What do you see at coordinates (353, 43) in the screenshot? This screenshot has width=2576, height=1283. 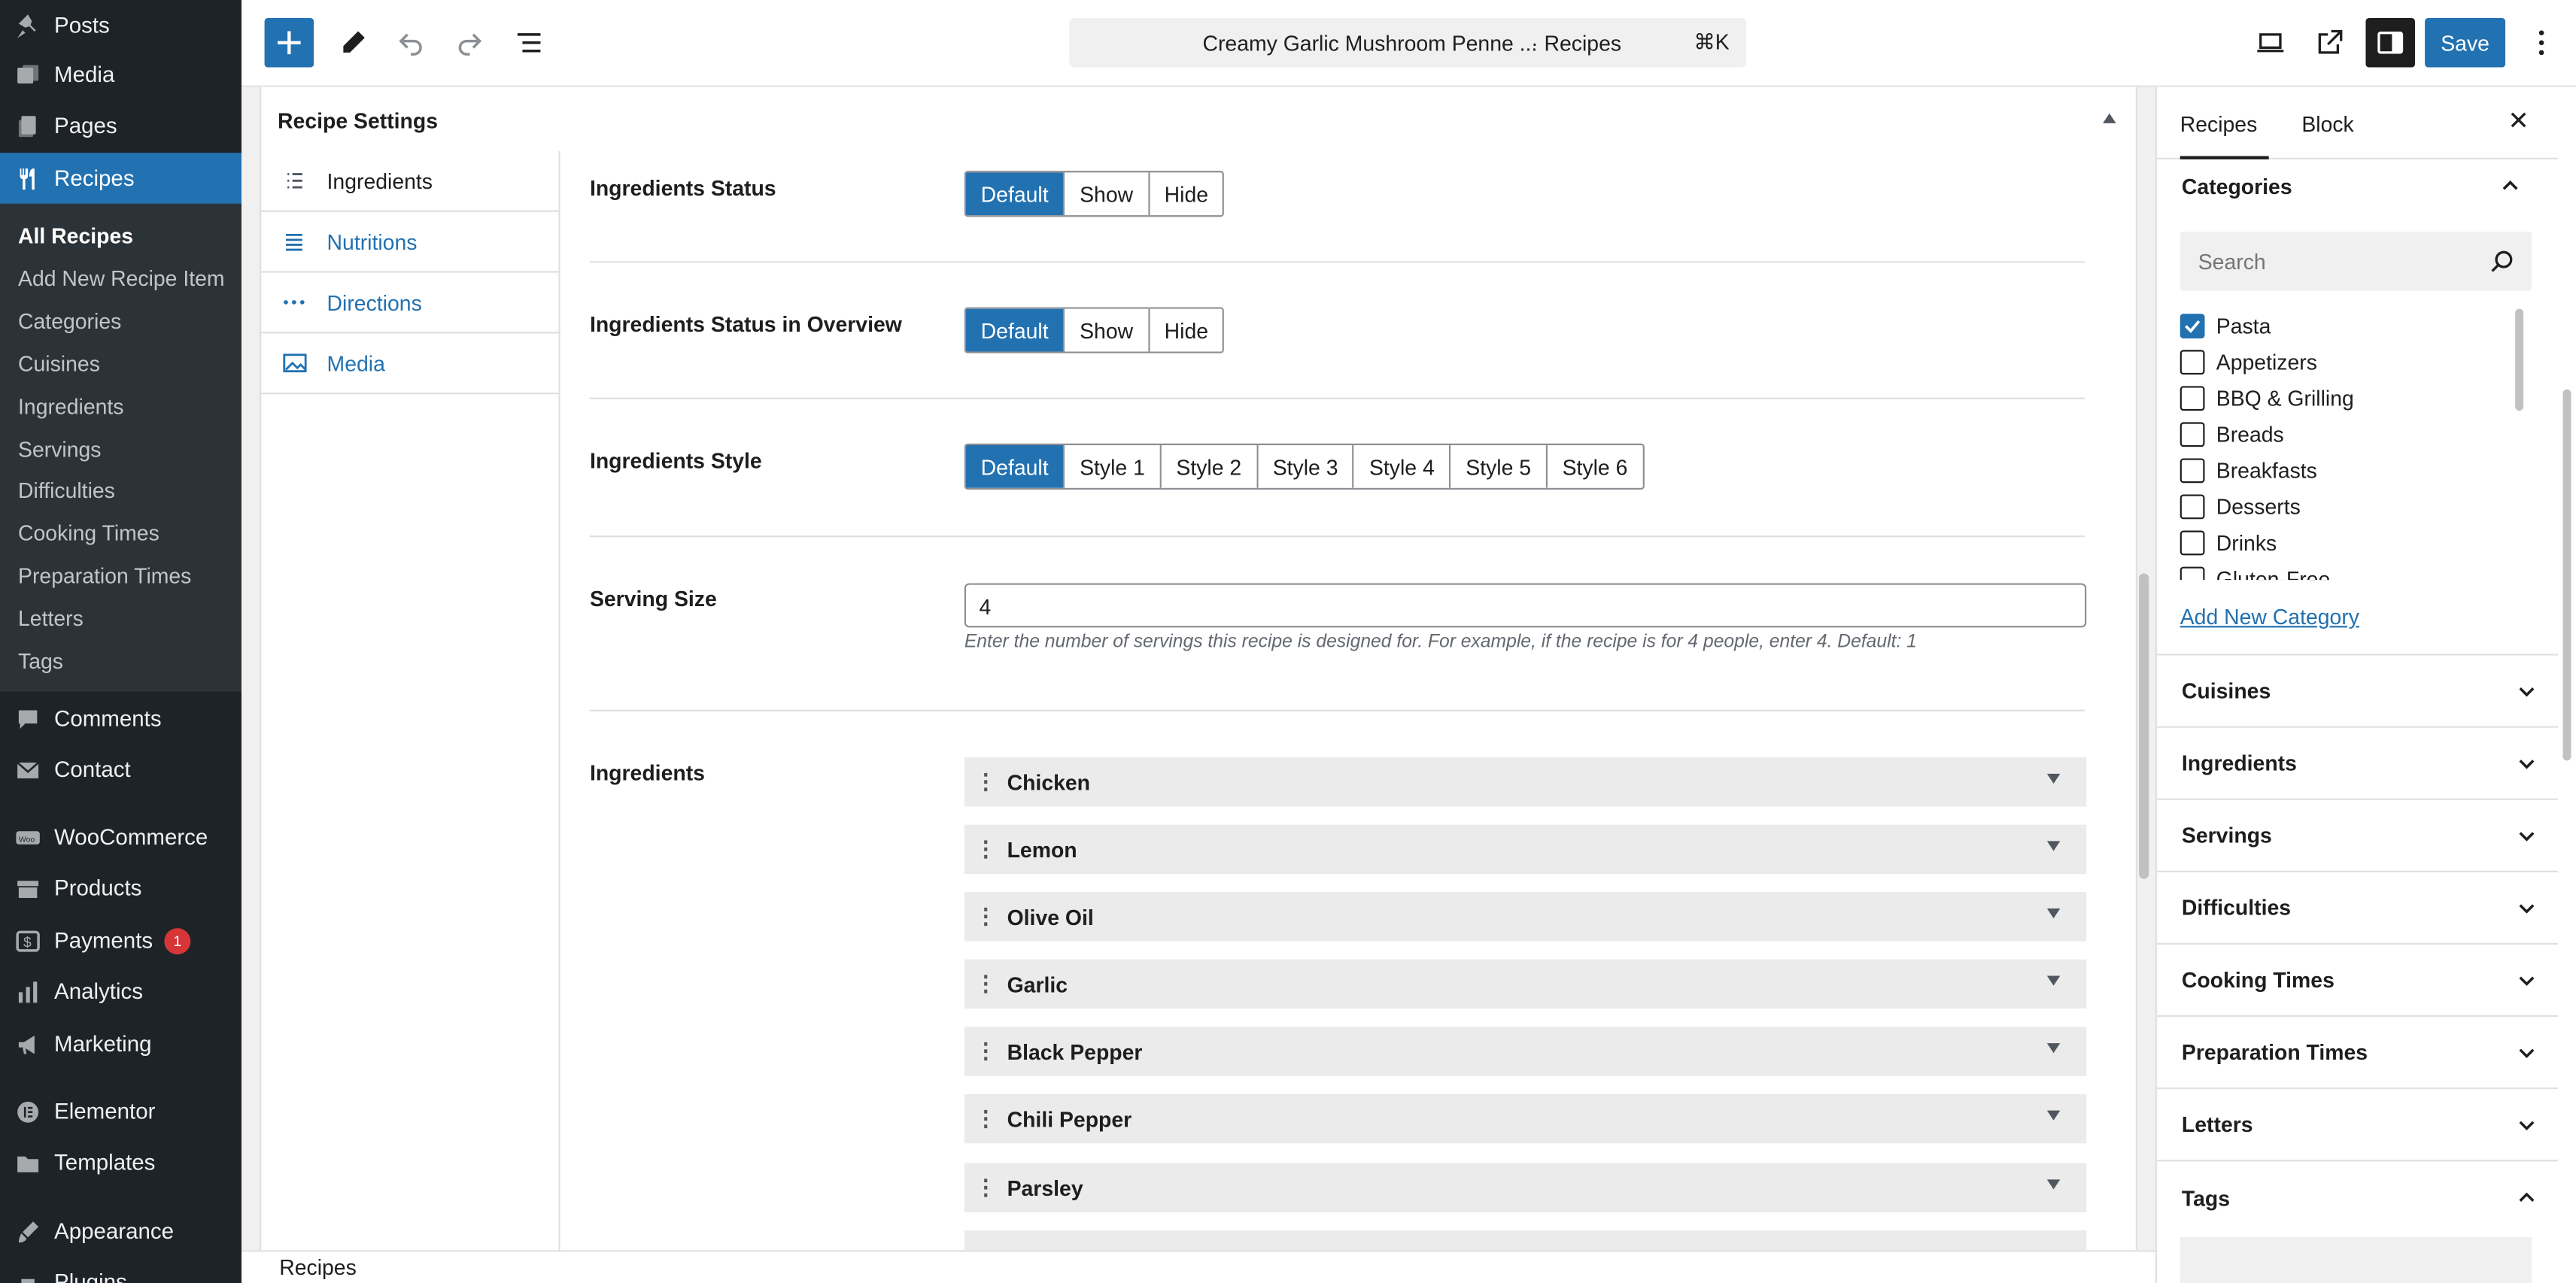 I see `tools-button` at bounding box center [353, 43].